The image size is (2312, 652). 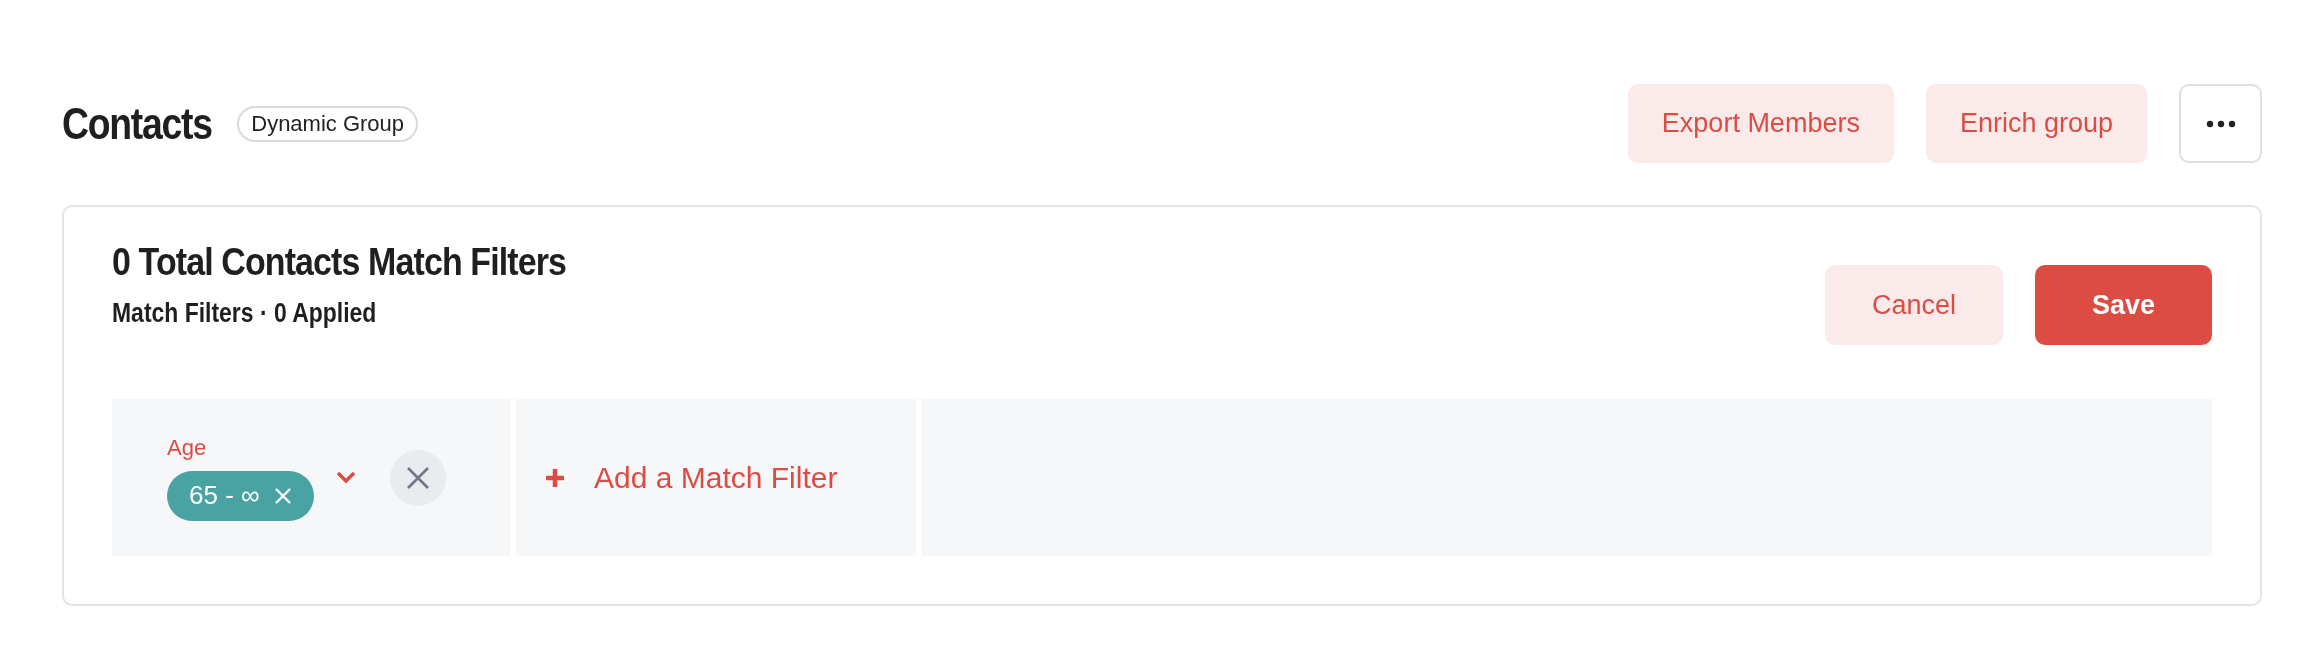 I want to click on chevron-down-icon, so click(x=345, y=477).